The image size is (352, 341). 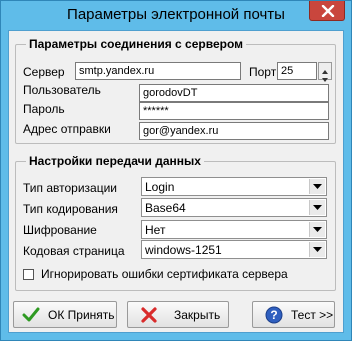 I want to click on test-button: ? Тест >>, so click(x=293, y=314).